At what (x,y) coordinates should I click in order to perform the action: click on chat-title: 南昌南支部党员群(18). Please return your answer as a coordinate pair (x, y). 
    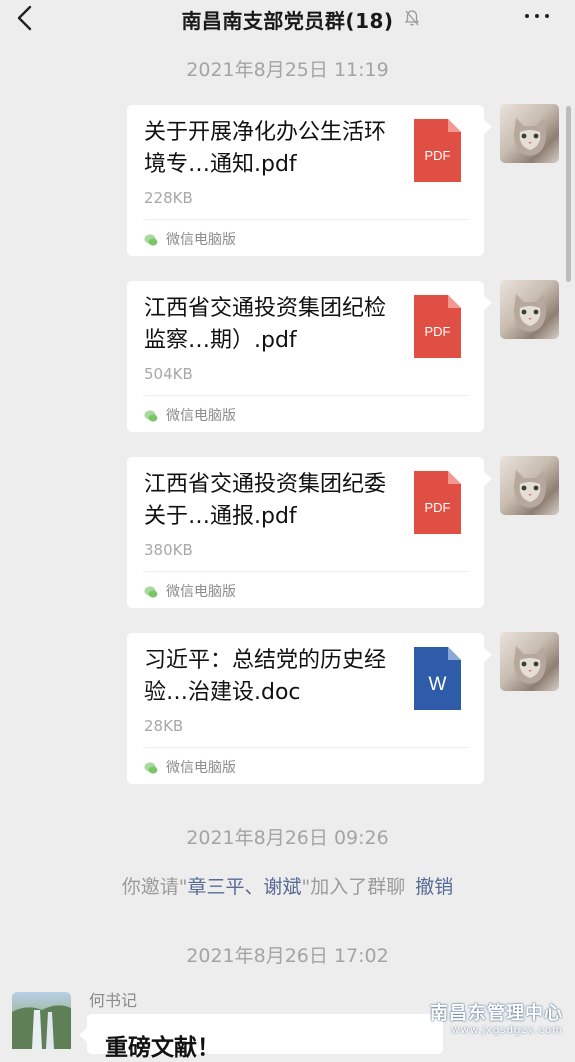
    Looking at the image, I should click on (287, 21).